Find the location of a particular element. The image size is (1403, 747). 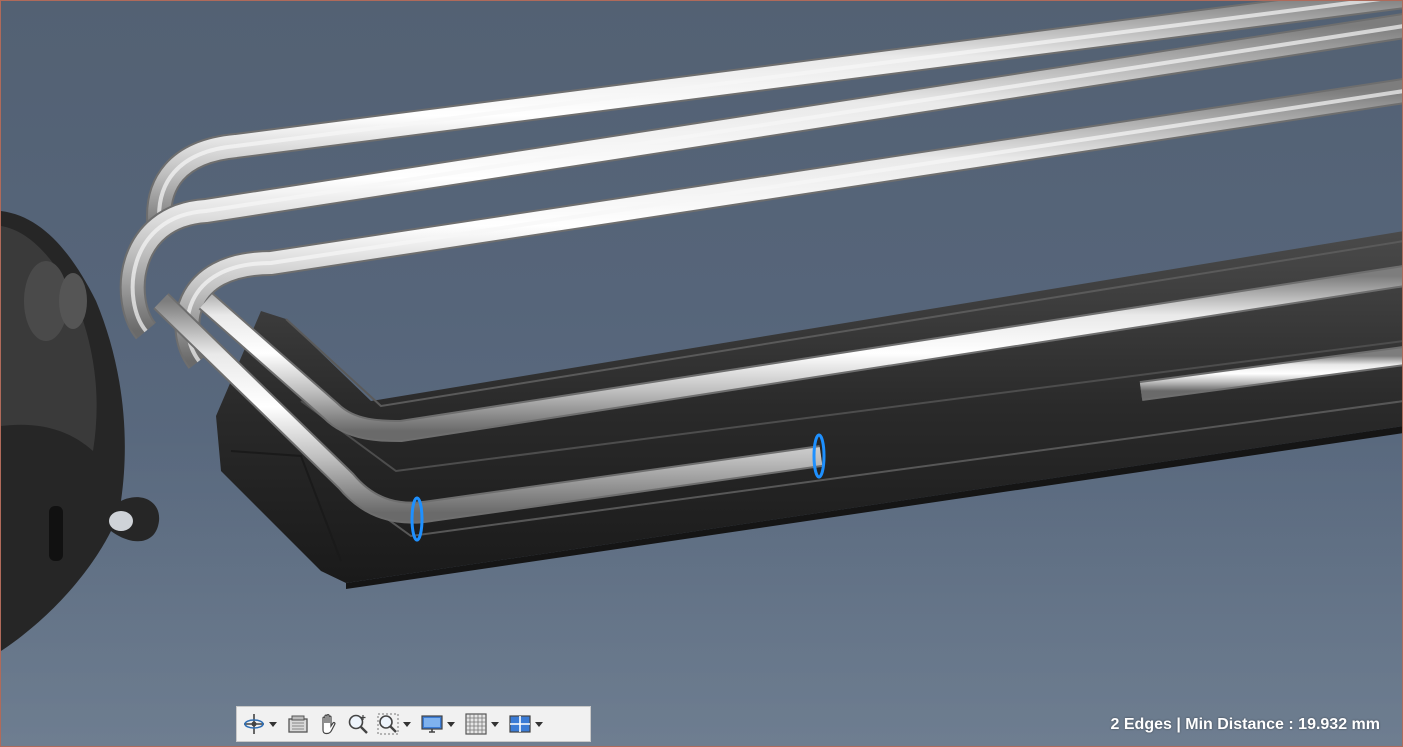

viewports-button is located at coordinates (527, 724).